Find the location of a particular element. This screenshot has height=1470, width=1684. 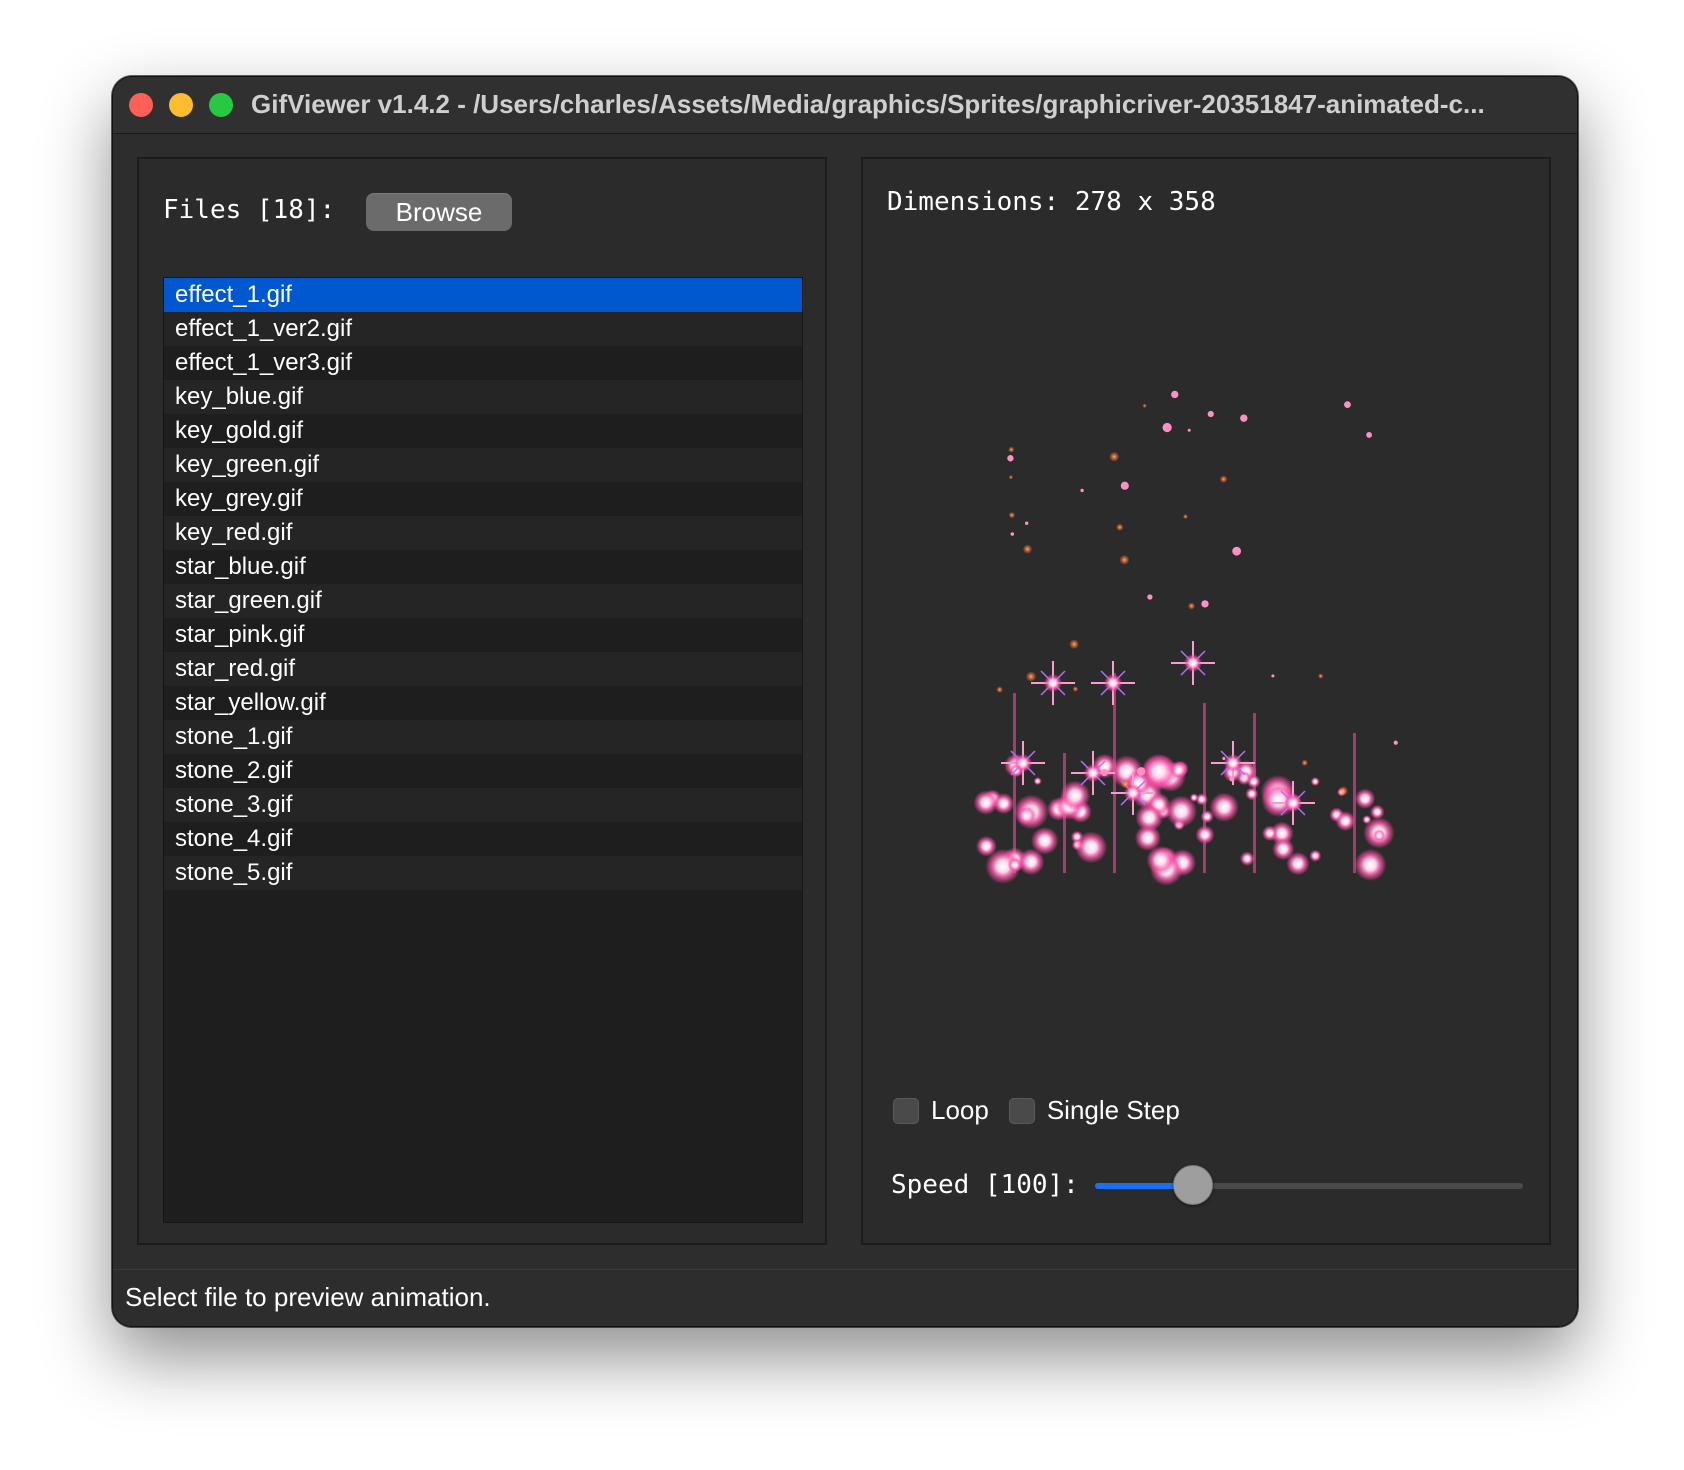

file-list-item: stone_1.gif is located at coordinates (483, 737).